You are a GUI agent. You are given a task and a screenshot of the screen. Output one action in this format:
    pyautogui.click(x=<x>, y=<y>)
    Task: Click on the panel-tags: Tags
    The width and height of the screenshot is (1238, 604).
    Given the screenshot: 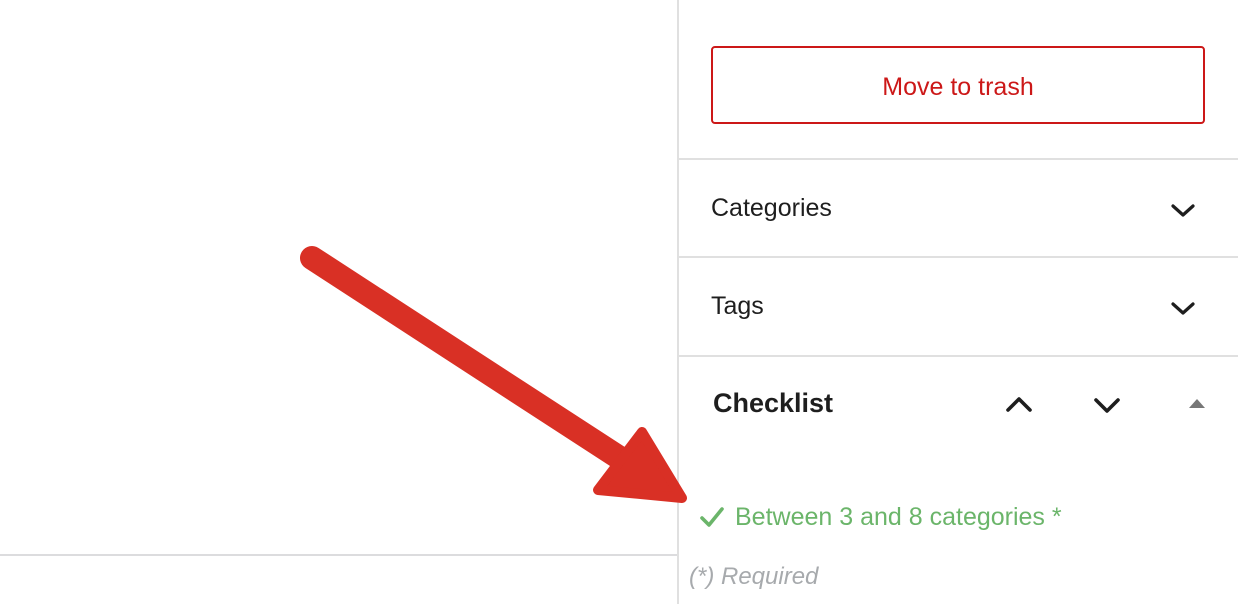 What is the action you would take?
    pyautogui.click(x=958, y=306)
    